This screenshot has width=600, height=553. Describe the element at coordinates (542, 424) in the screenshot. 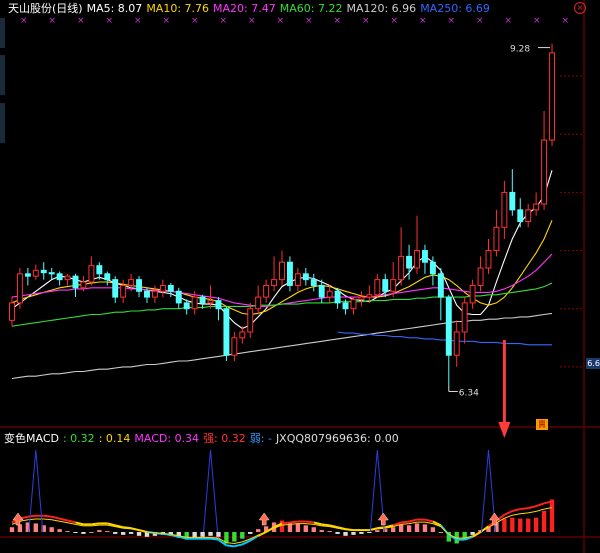

I see `sell-badge: 賣` at that location.